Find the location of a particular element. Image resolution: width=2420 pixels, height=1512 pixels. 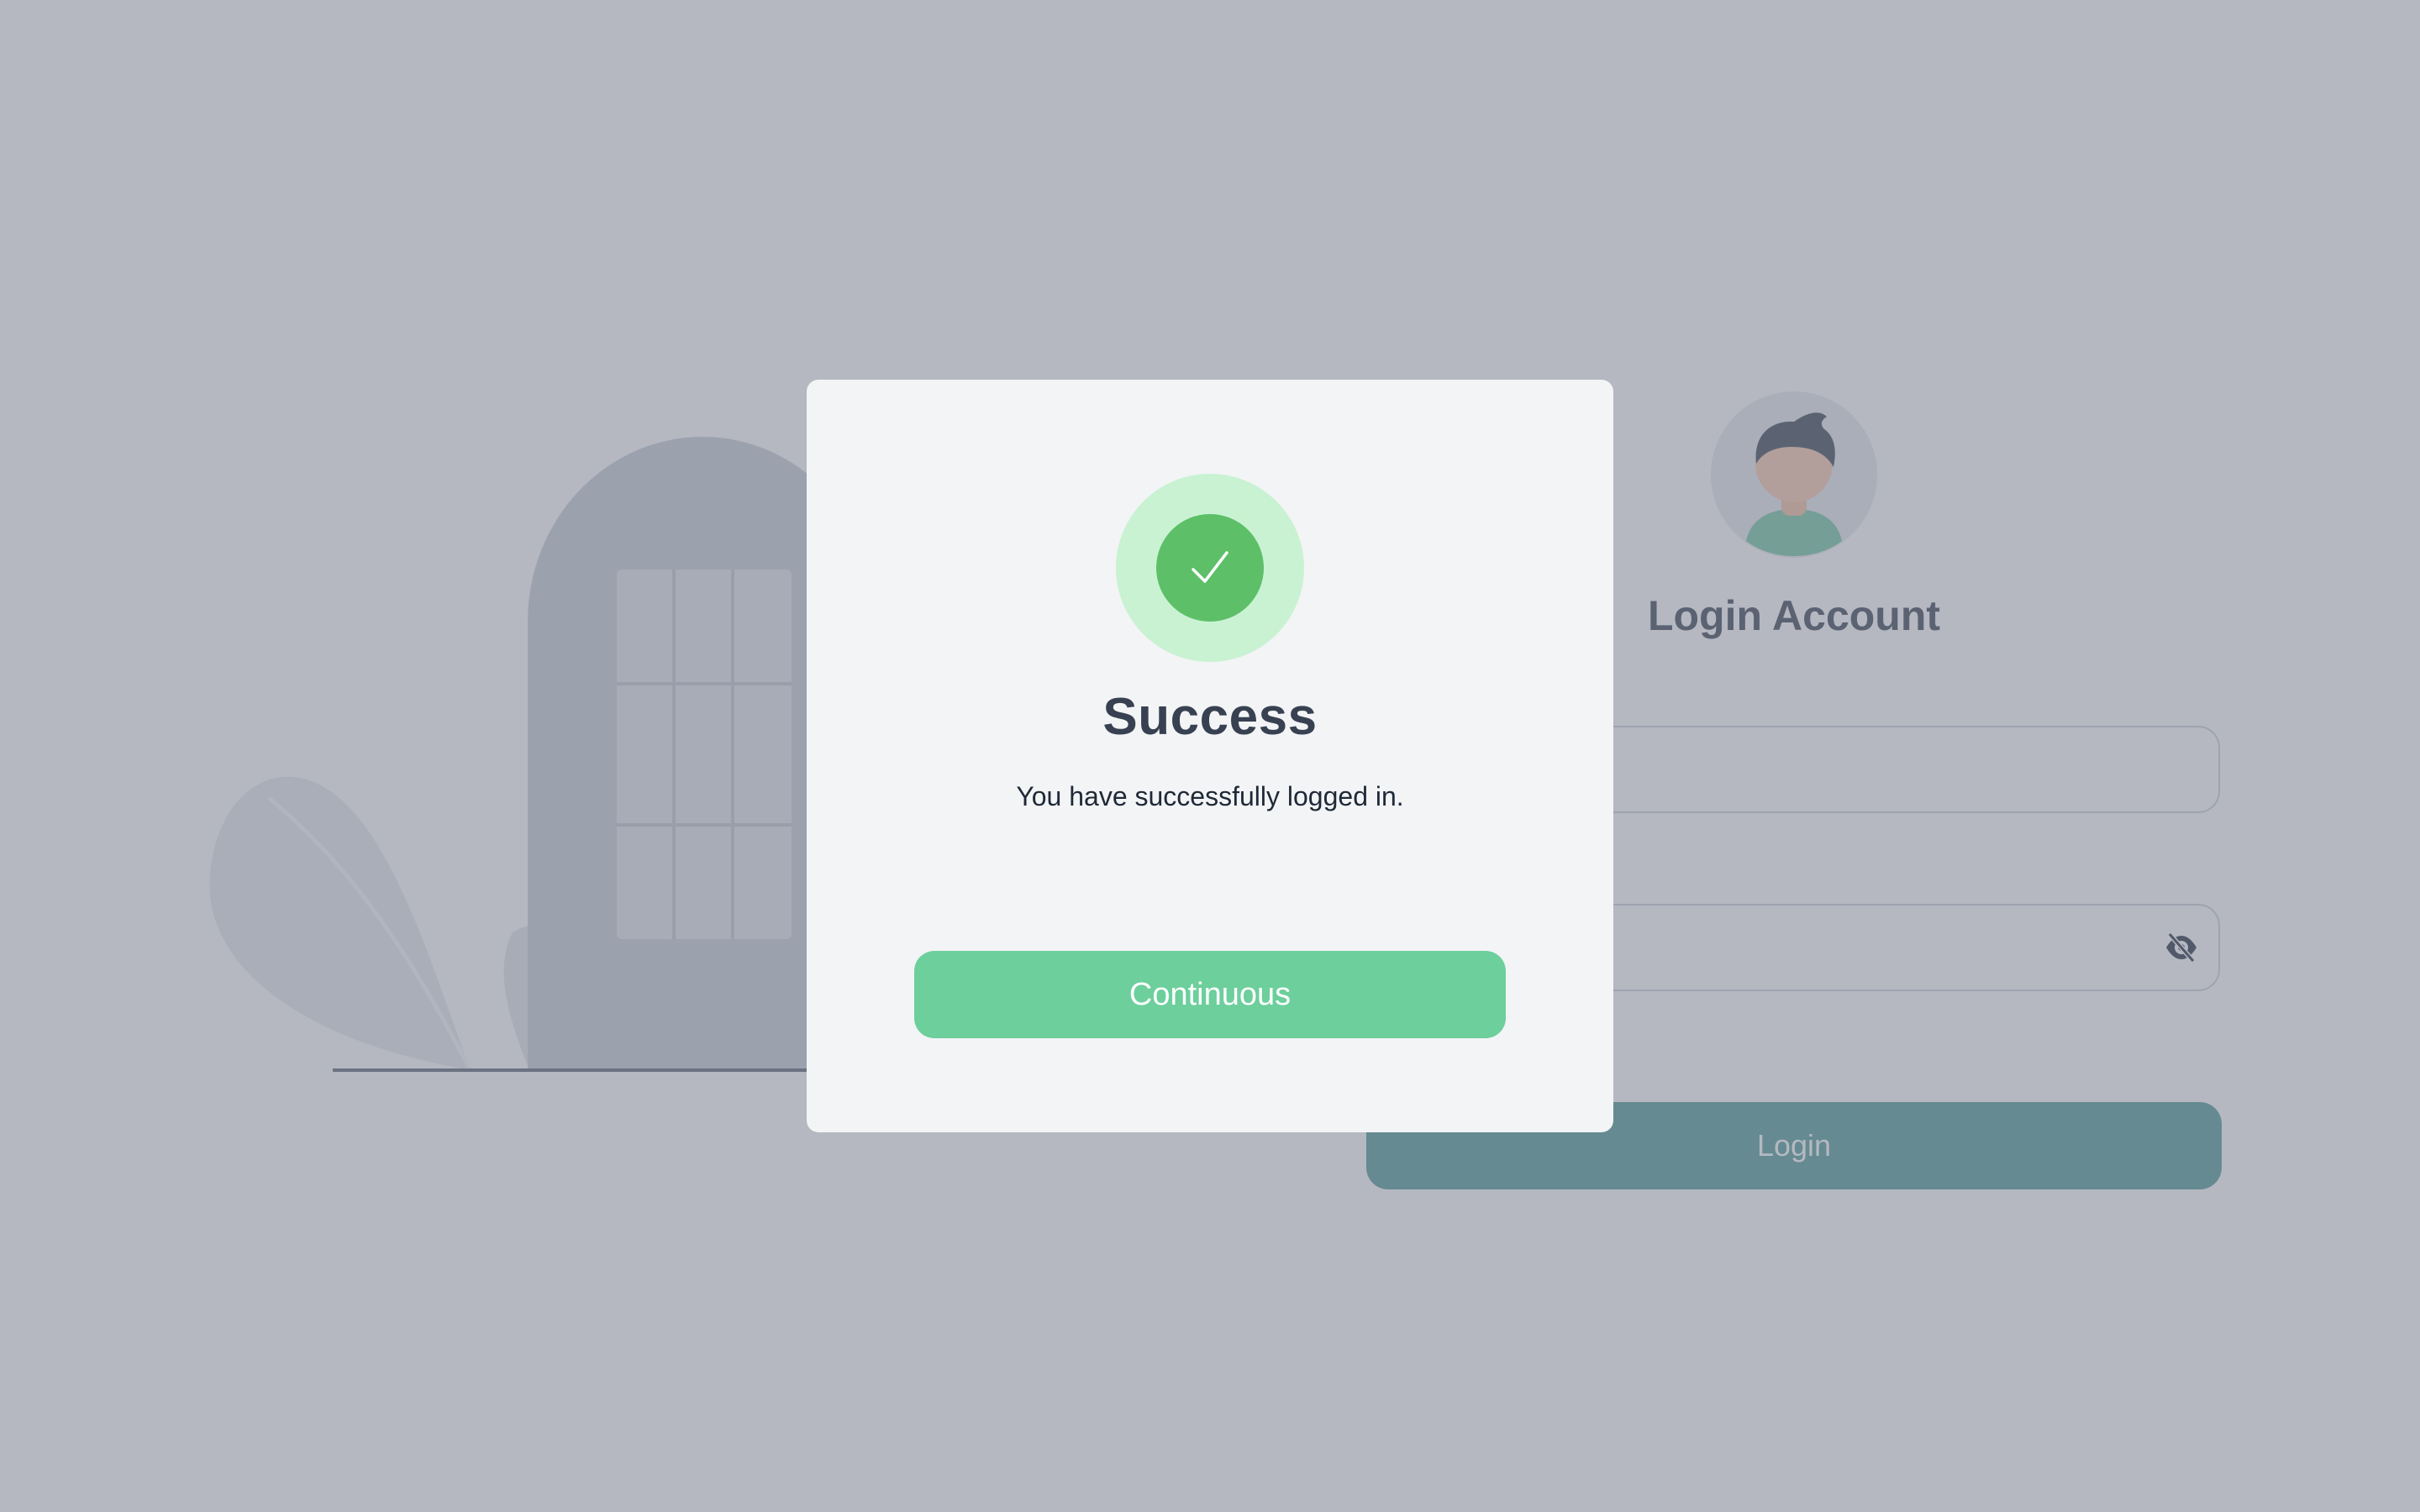

continue-button: Continuous is located at coordinates (1210, 994).